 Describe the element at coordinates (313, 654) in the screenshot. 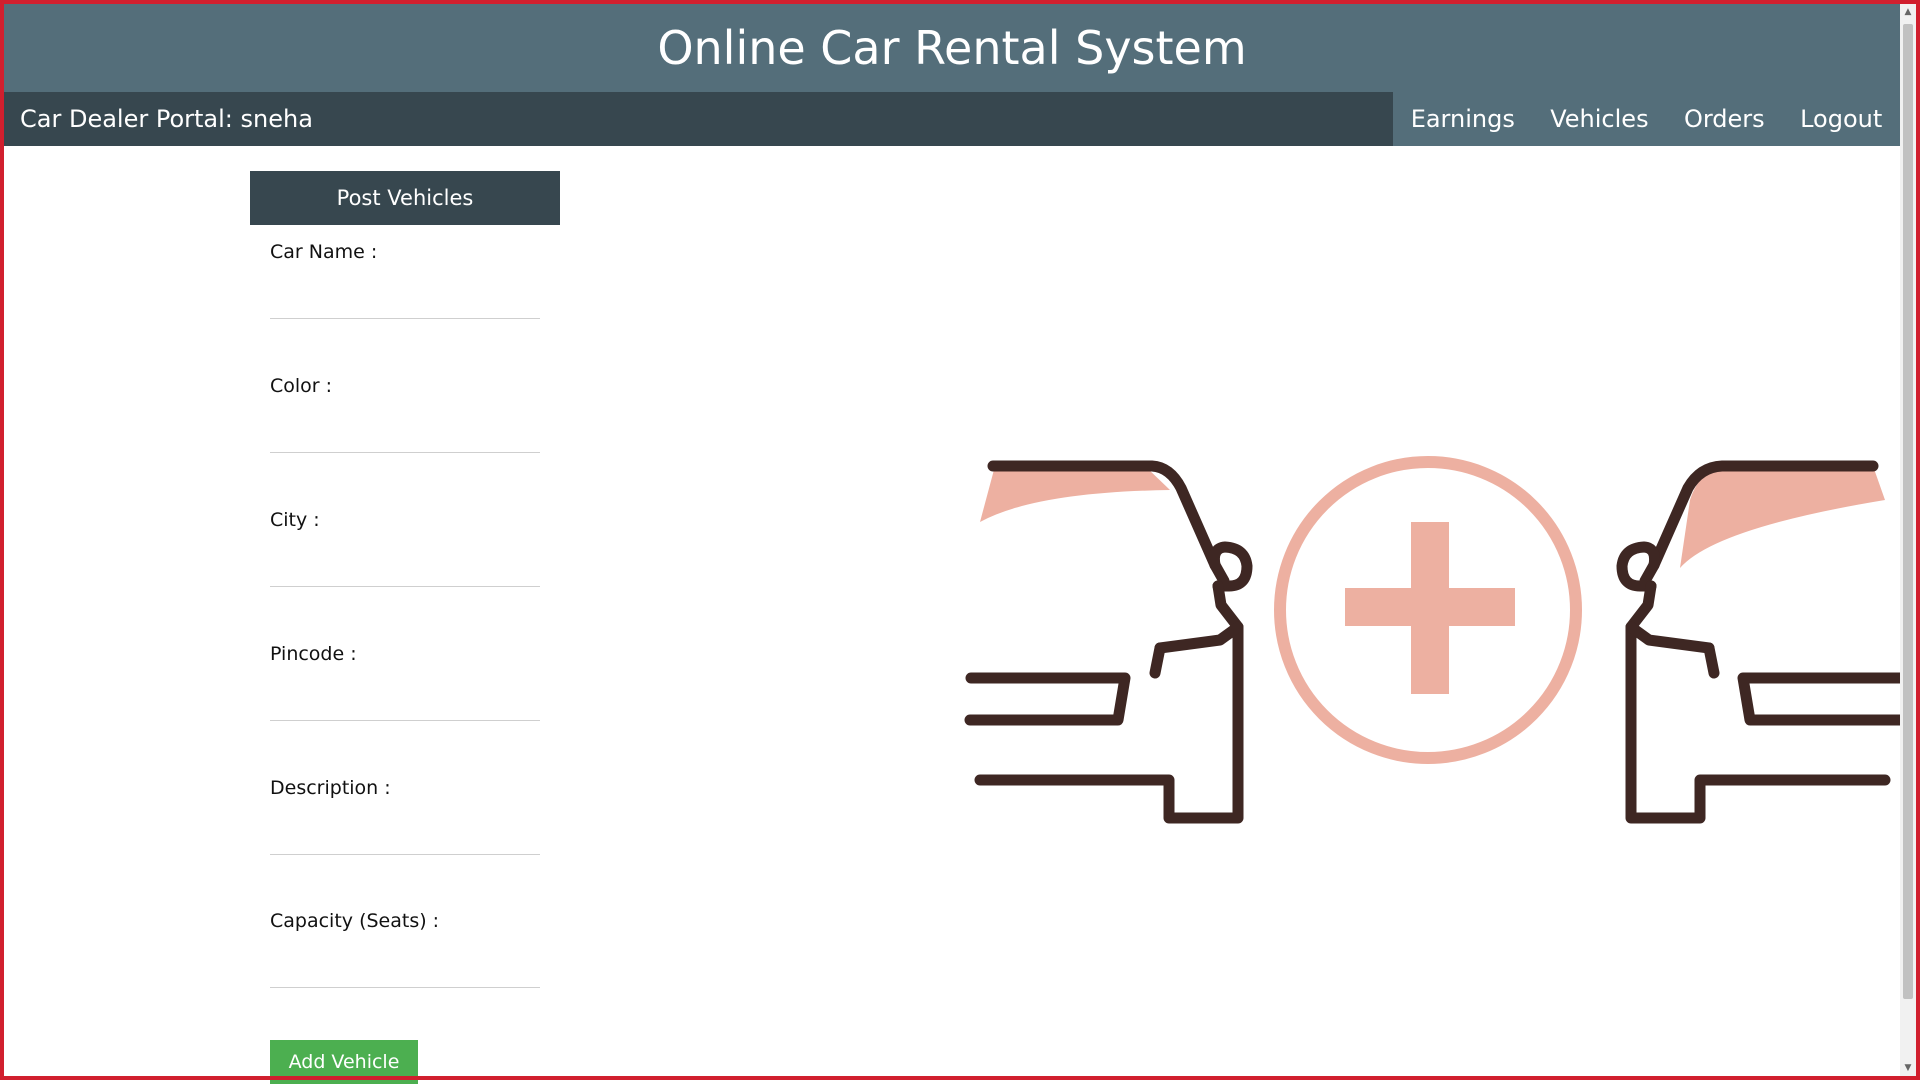

I see `pincode-label: Pincode :` at that location.